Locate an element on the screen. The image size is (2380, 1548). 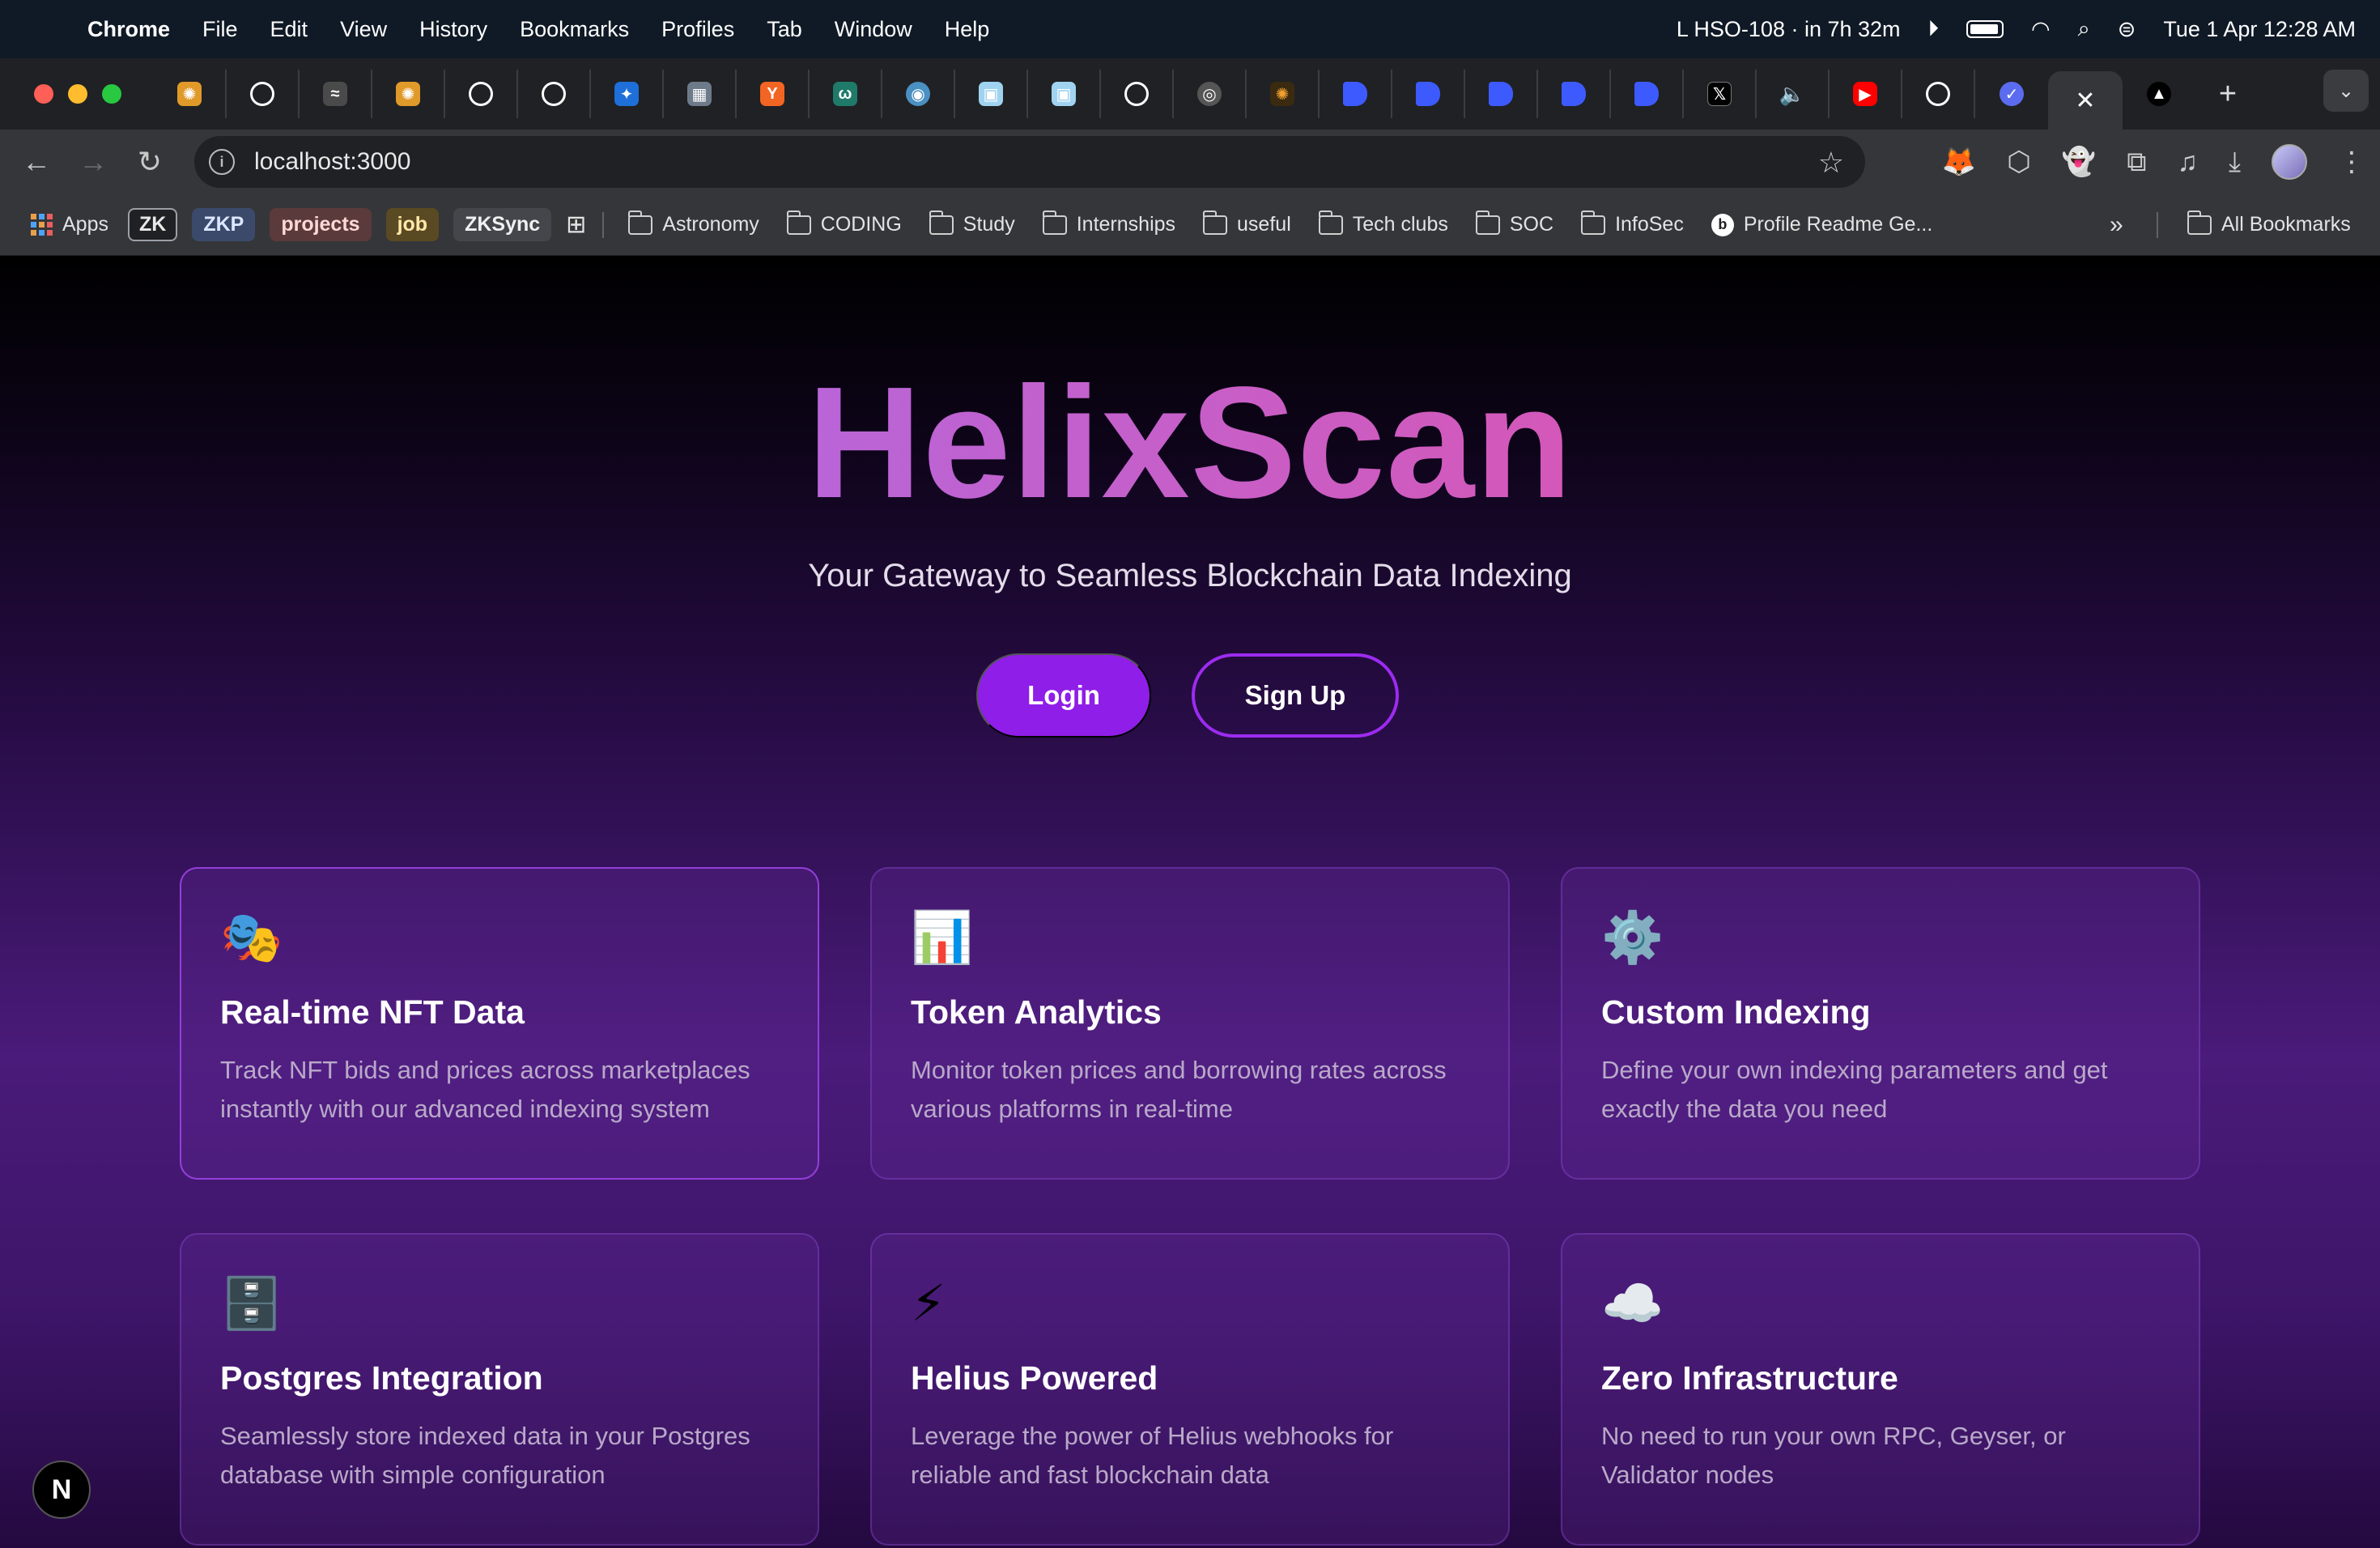
url-text: localhost:3000 is located at coordinates (332, 162).